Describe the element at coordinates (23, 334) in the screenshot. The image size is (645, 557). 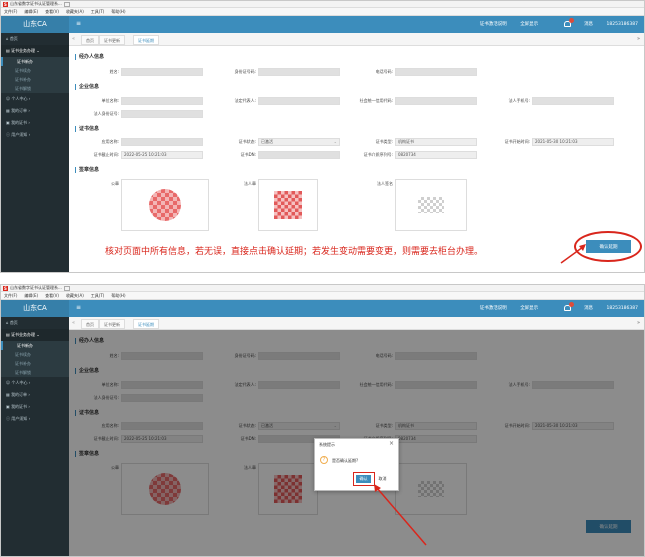
I see `sidebar-item-label: 证书业务办理` at that location.